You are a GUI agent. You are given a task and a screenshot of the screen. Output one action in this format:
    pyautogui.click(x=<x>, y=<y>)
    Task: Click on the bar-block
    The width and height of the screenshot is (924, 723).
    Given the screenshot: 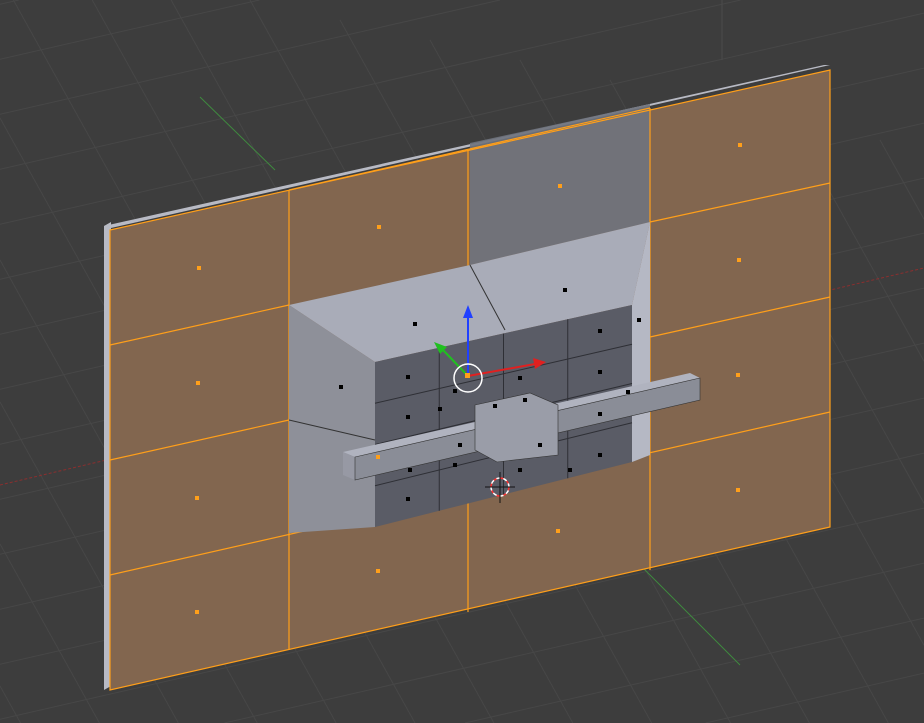 What is the action you would take?
    pyautogui.click(x=516, y=427)
    